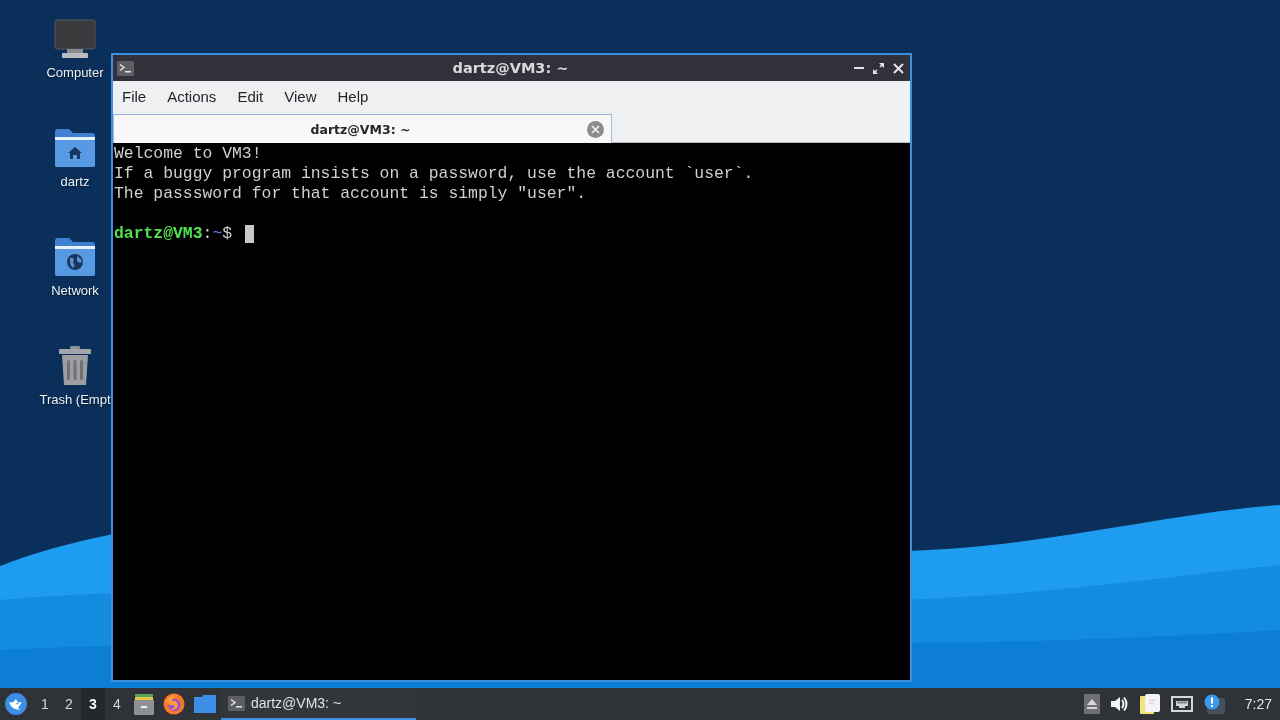 The image size is (1280, 720). I want to click on desktop-icon-label: dartz, so click(75, 182).